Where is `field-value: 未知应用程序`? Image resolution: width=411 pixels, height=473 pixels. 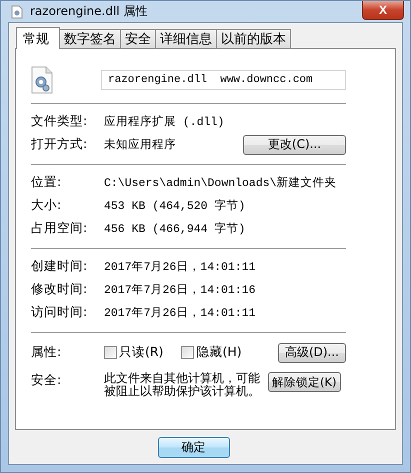 field-value: 未知应用程序 is located at coordinates (140, 144).